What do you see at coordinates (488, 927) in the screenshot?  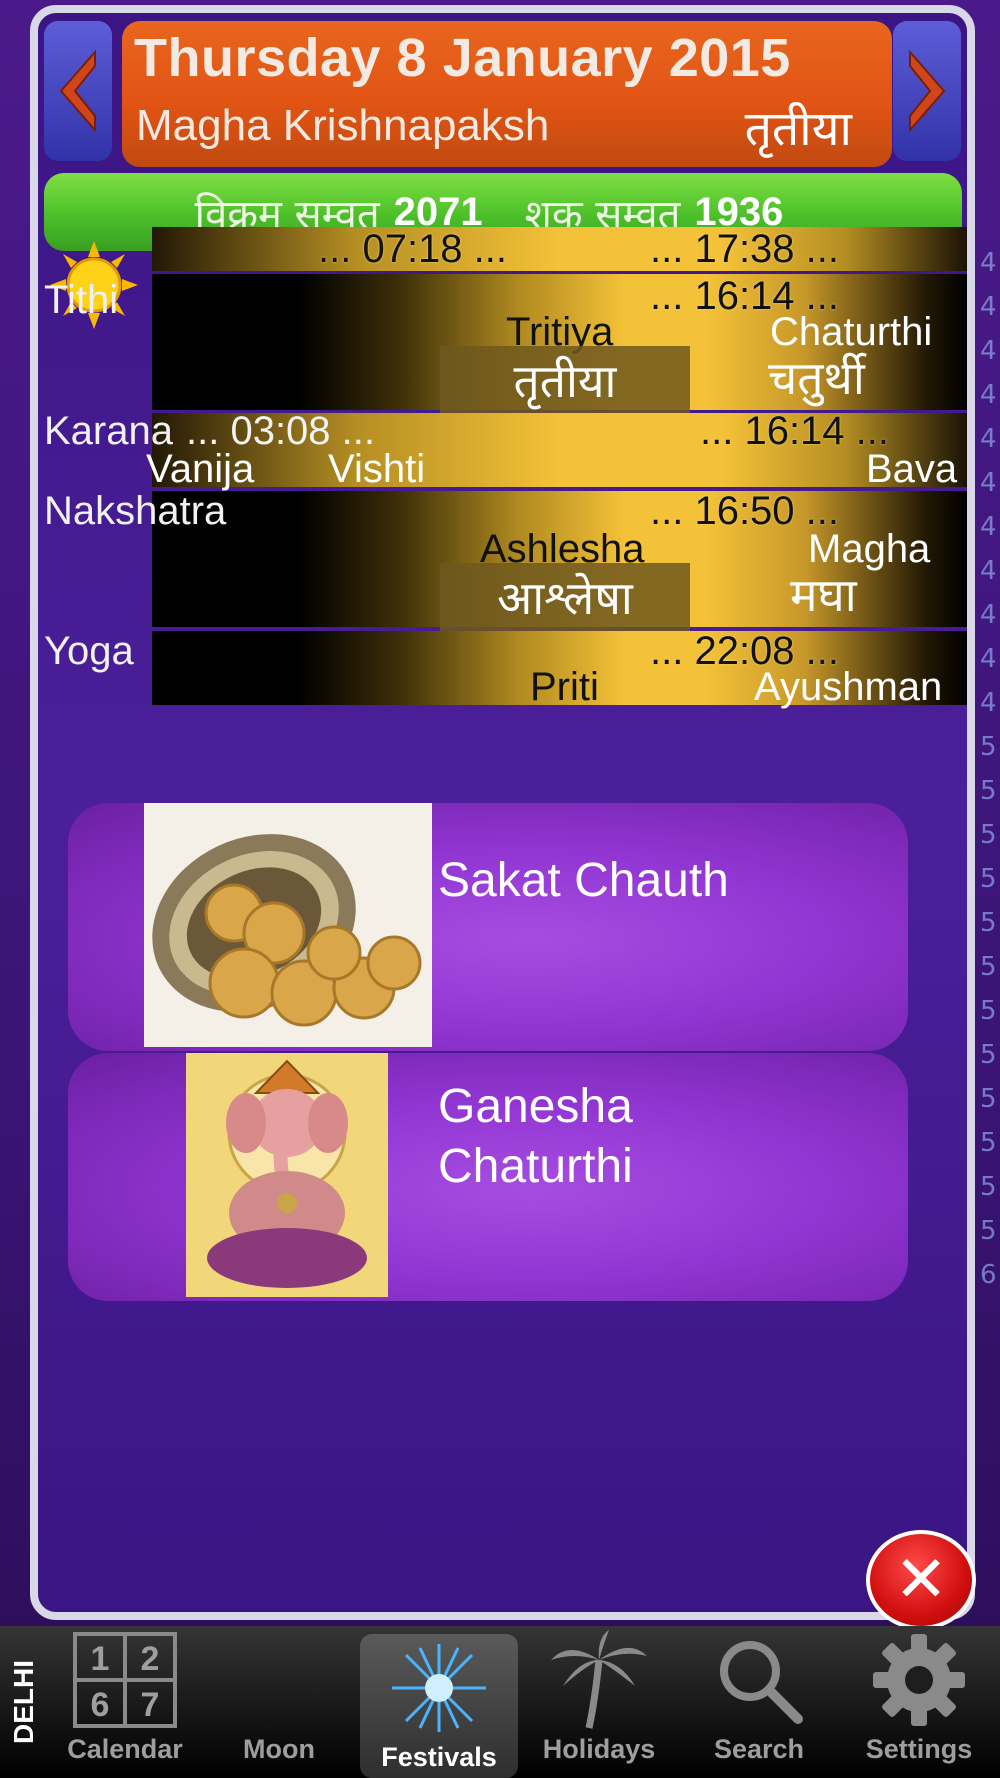 I see `festival-item-sakat-chauth: Sakat Chauth` at bounding box center [488, 927].